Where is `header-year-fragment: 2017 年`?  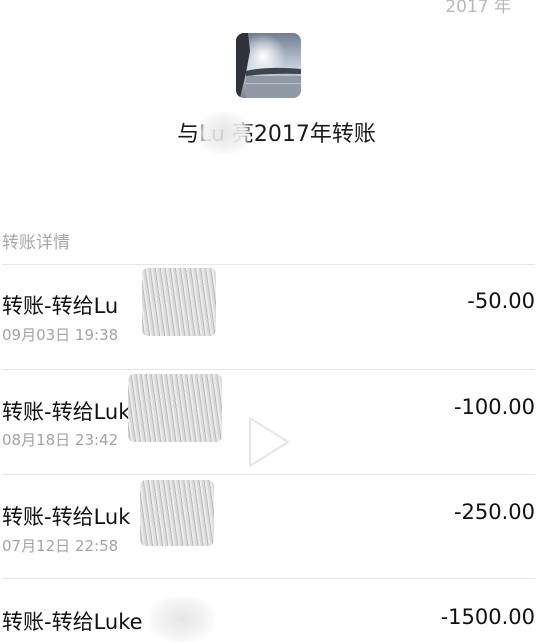 header-year-fragment: 2017 年 is located at coordinates (478, 8).